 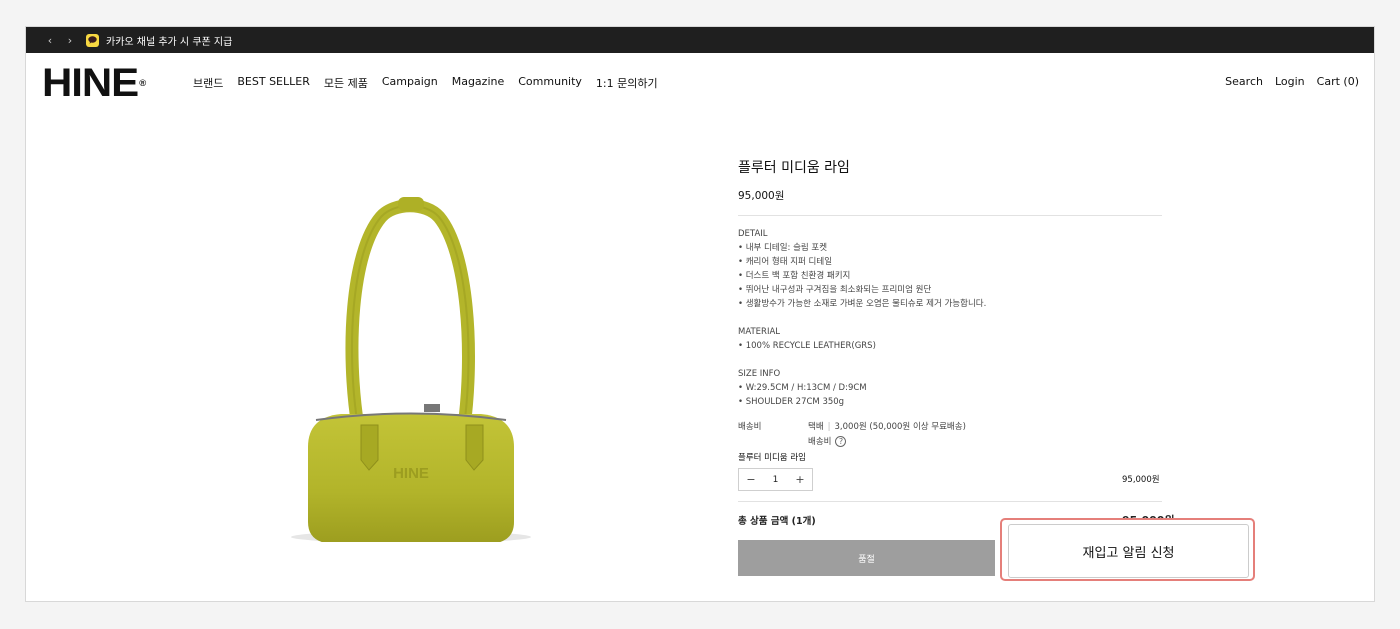 What do you see at coordinates (777, 521) in the screenshot?
I see `total-label: 총 상품 금액 (1개)` at bounding box center [777, 521].